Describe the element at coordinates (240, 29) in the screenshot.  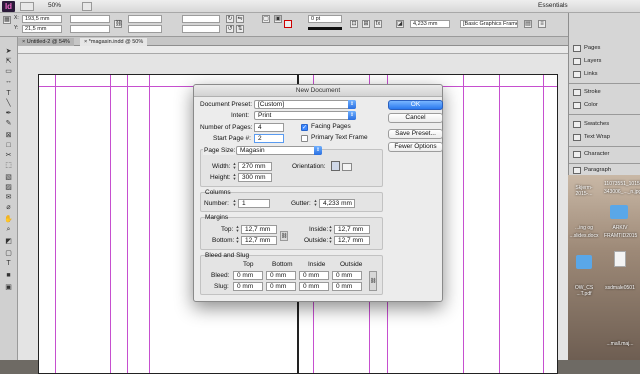
I see `flip-vertical-icon: ⇅` at that location.